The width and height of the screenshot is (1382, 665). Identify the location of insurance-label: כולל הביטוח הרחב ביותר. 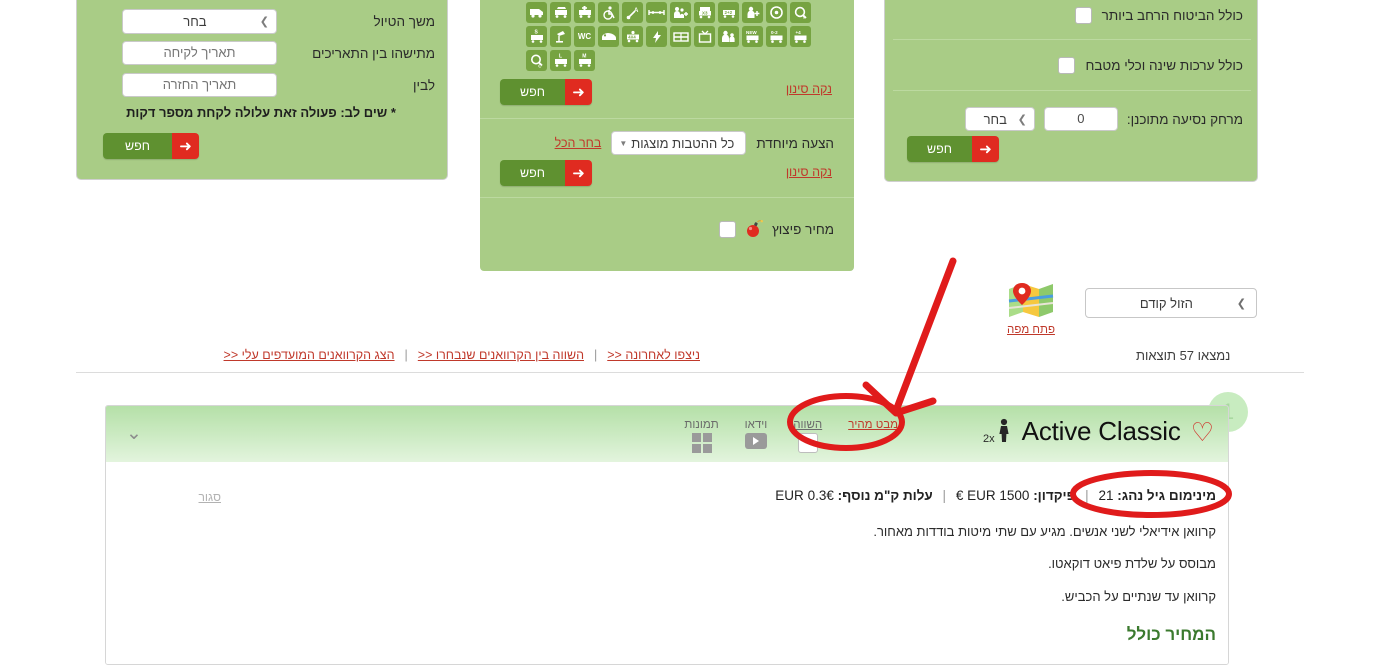
(1172, 15).